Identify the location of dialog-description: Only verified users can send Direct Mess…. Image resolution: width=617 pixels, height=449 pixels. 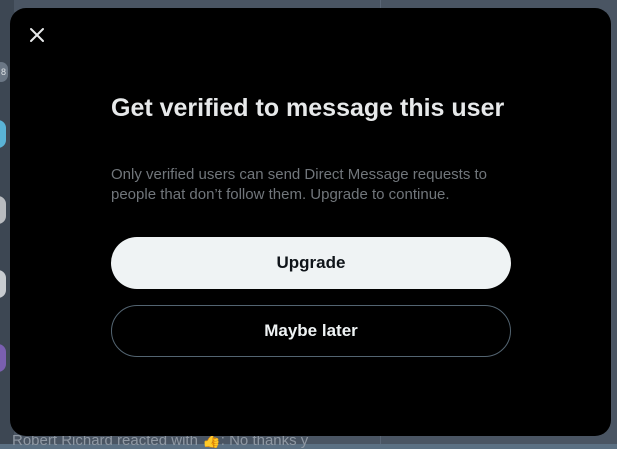
(299, 184).